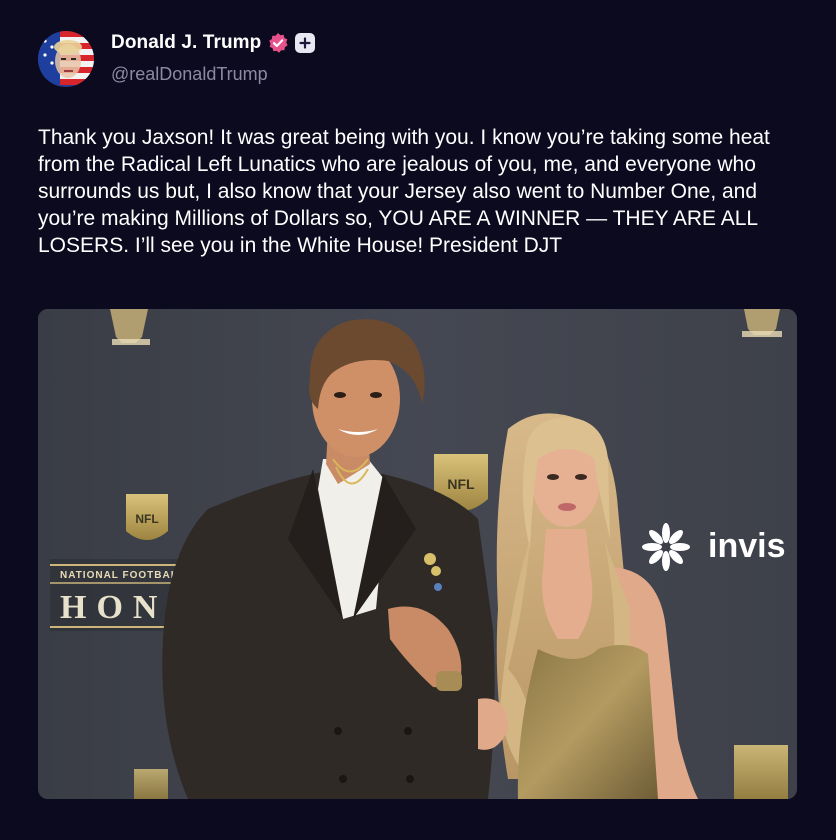 The width and height of the screenshot is (836, 840). I want to click on backdrop-logo-left: NFL, so click(146, 519).